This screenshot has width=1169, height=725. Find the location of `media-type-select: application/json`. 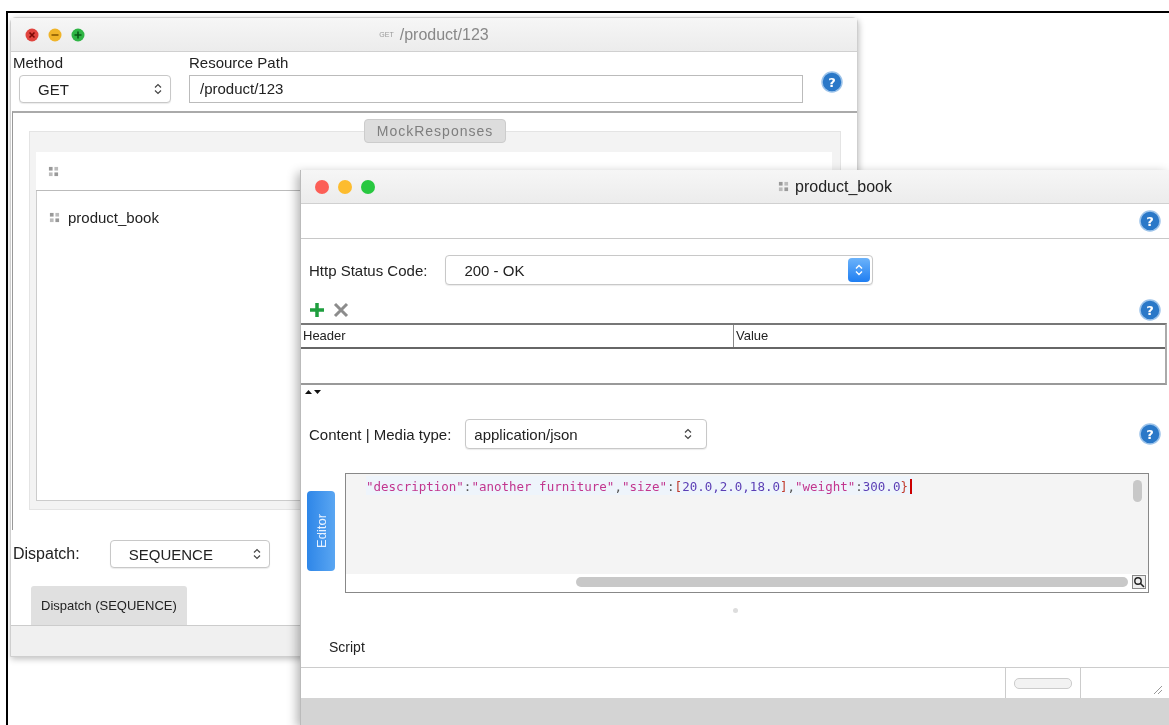

media-type-select: application/json is located at coordinates (586, 434).